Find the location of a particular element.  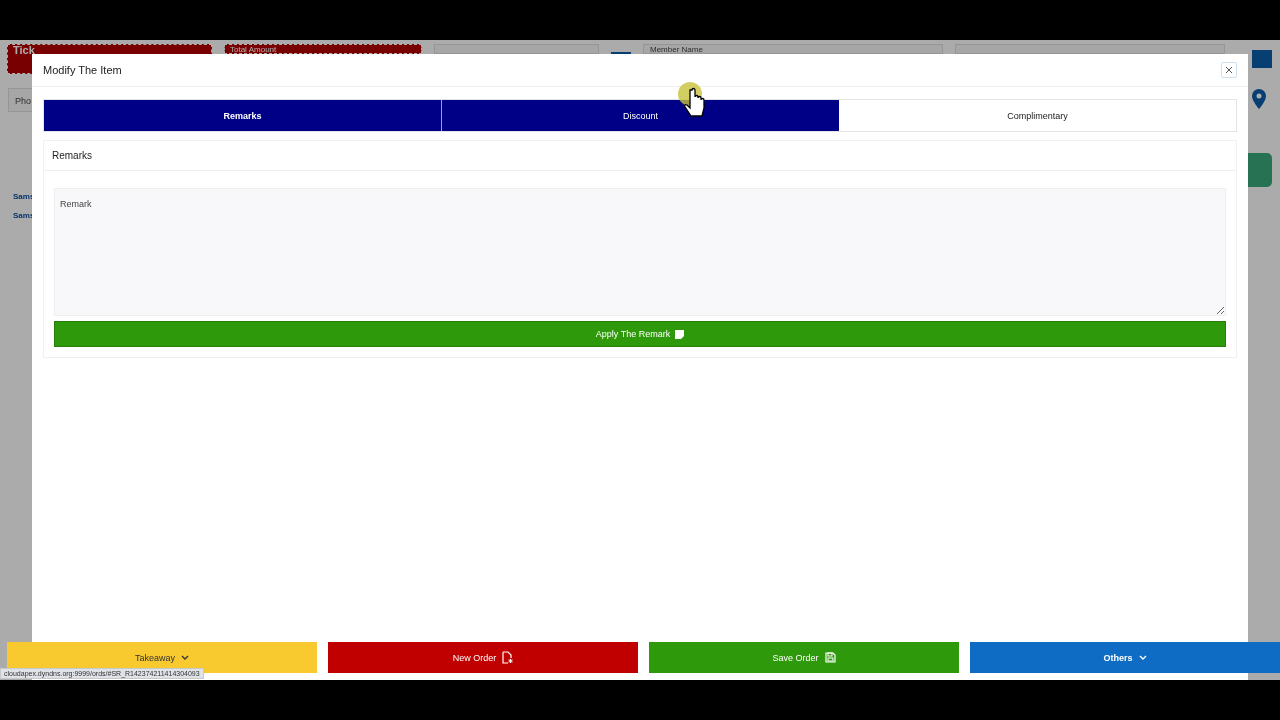

tab: Remarks is located at coordinates (242, 115).